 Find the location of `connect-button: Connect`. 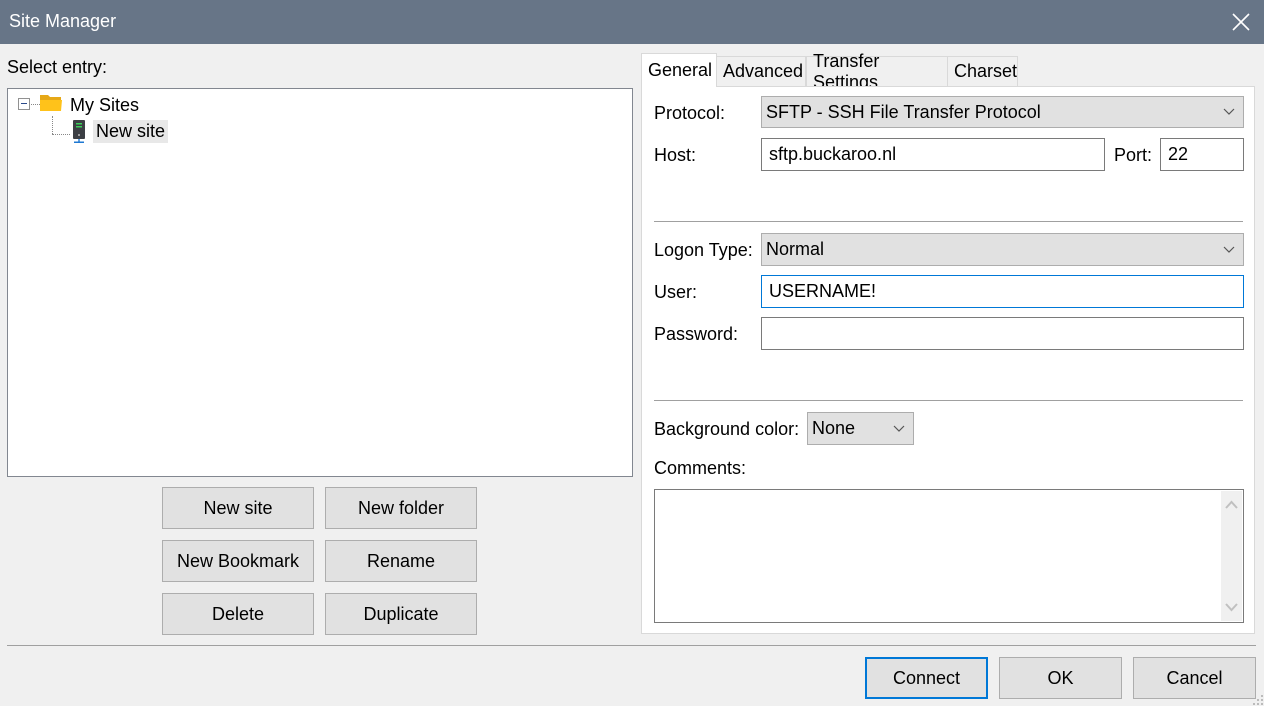

connect-button: Connect is located at coordinates (926, 678).